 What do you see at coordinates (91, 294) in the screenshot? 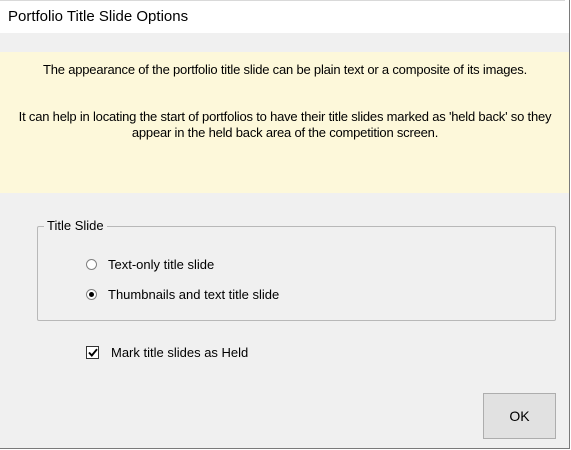
I see `radio-selected-icon` at bounding box center [91, 294].